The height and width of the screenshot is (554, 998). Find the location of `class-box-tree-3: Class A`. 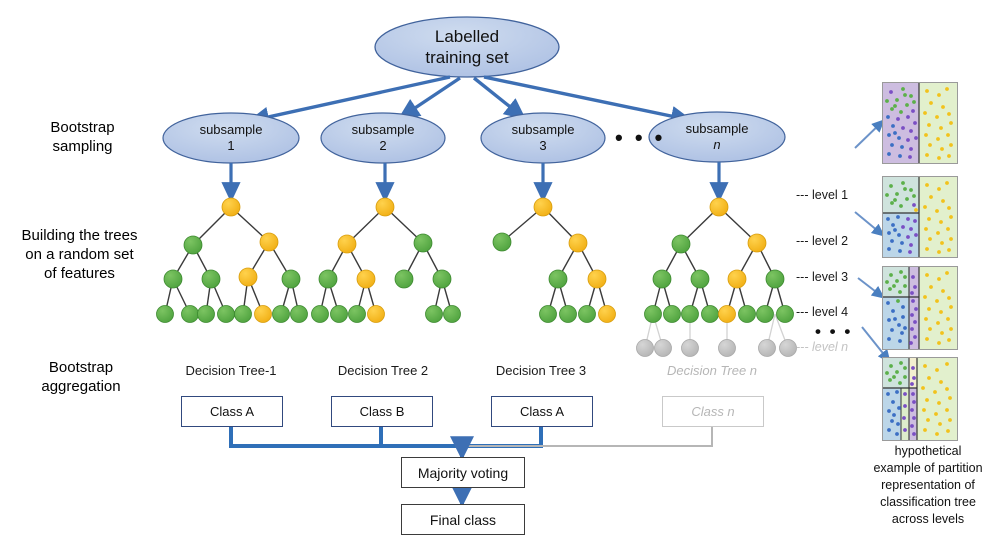

class-box-tree-3: Class A is located at coordinates (542, 411).